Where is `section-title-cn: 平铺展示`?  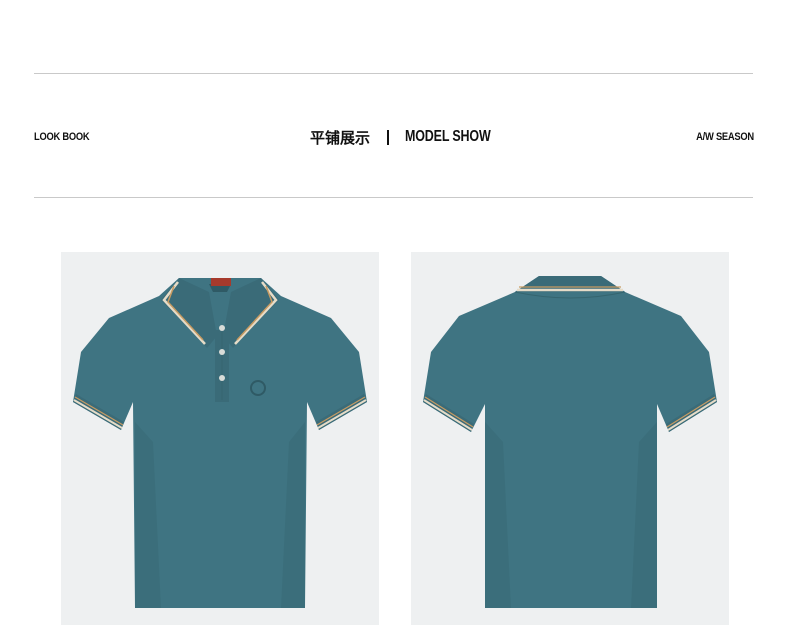
section-title-cn: 平铺展示 is located at coordinates (340, 137).